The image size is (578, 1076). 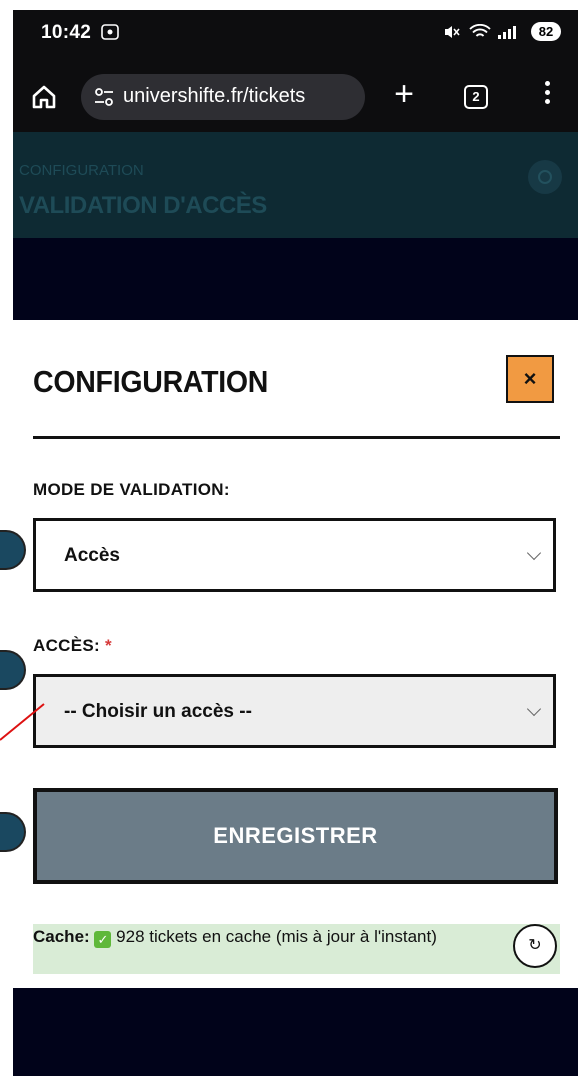 What do you see at coordinates (294, 711) in the screenshot?
I see `access-select: -- Choisir un accès --` at bounding box center [294, 711].